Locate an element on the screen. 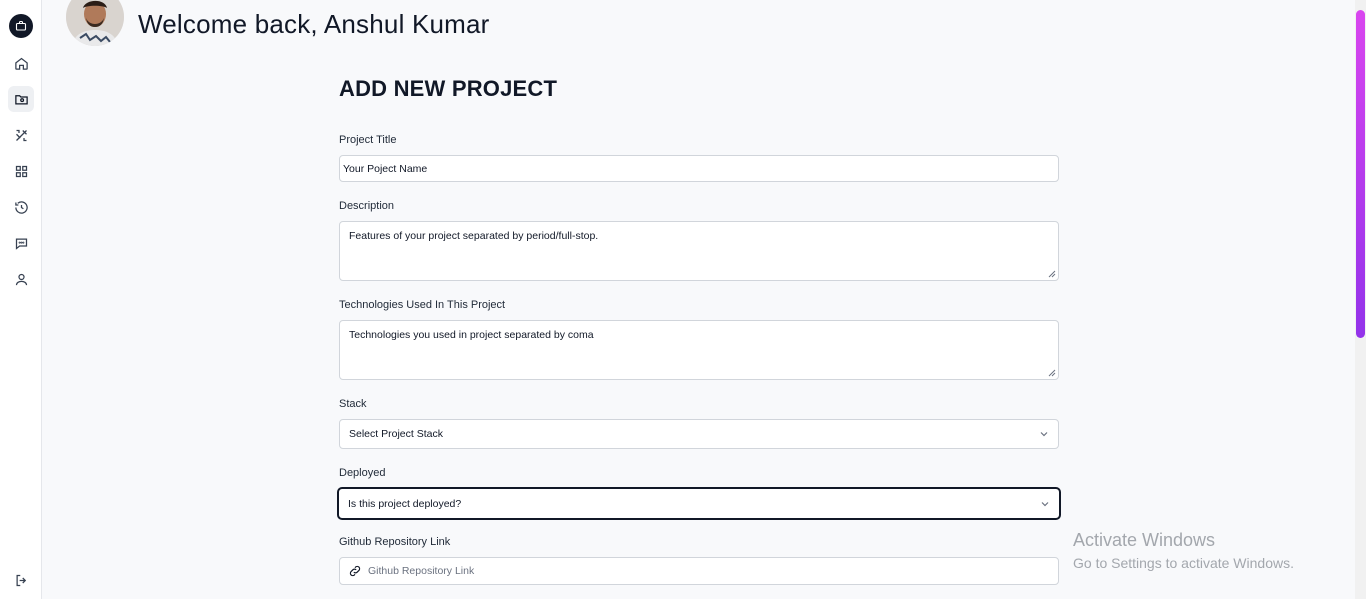 The image size is (1366, 599). stack-select: Select Project Stack is located at coordinates (699, 434).